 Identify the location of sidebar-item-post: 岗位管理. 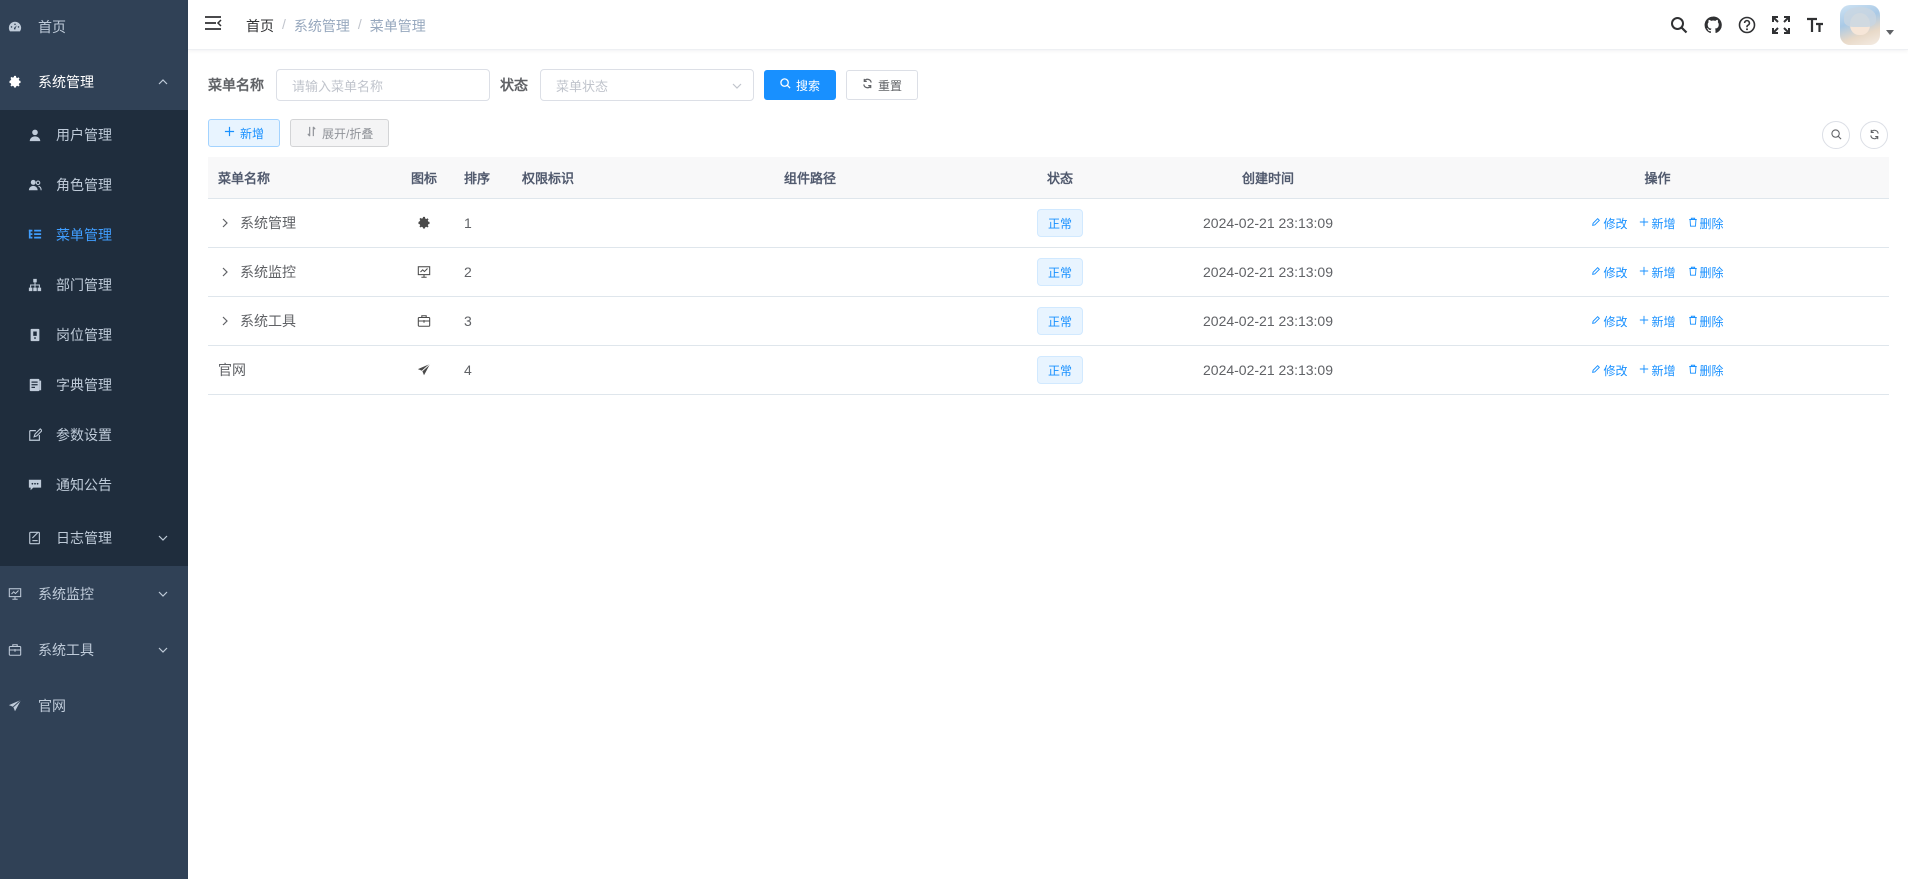
(94, 335).